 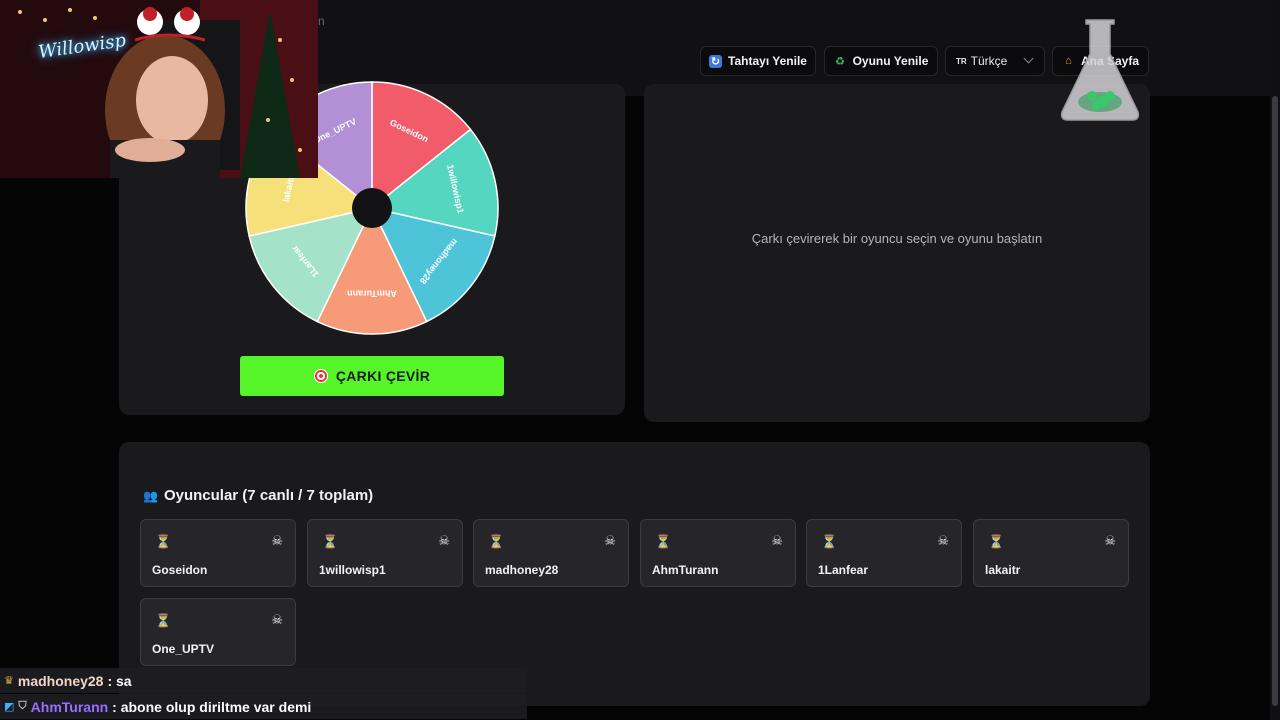 I want to click on player-name: 1Lanfear, so click(x=843, y=570).